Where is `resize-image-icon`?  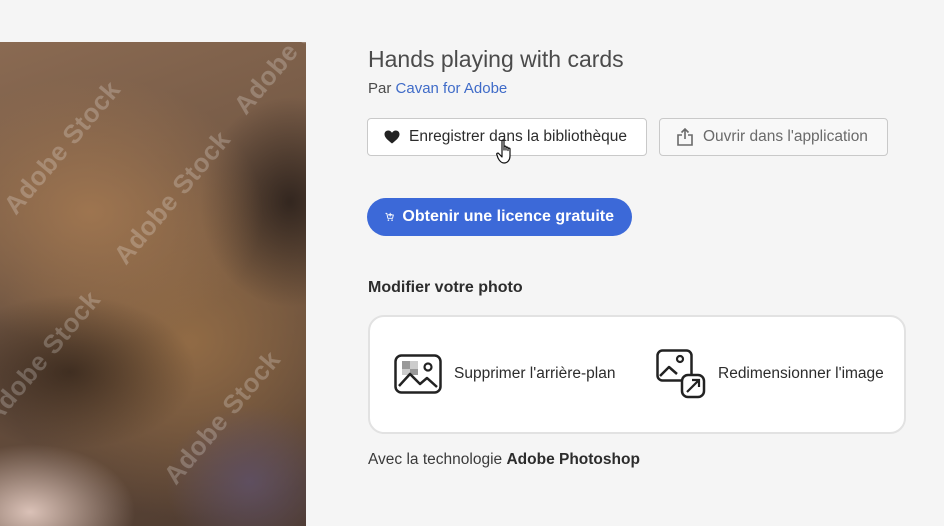 resize-image-icon is located at coordinates (681, 374).